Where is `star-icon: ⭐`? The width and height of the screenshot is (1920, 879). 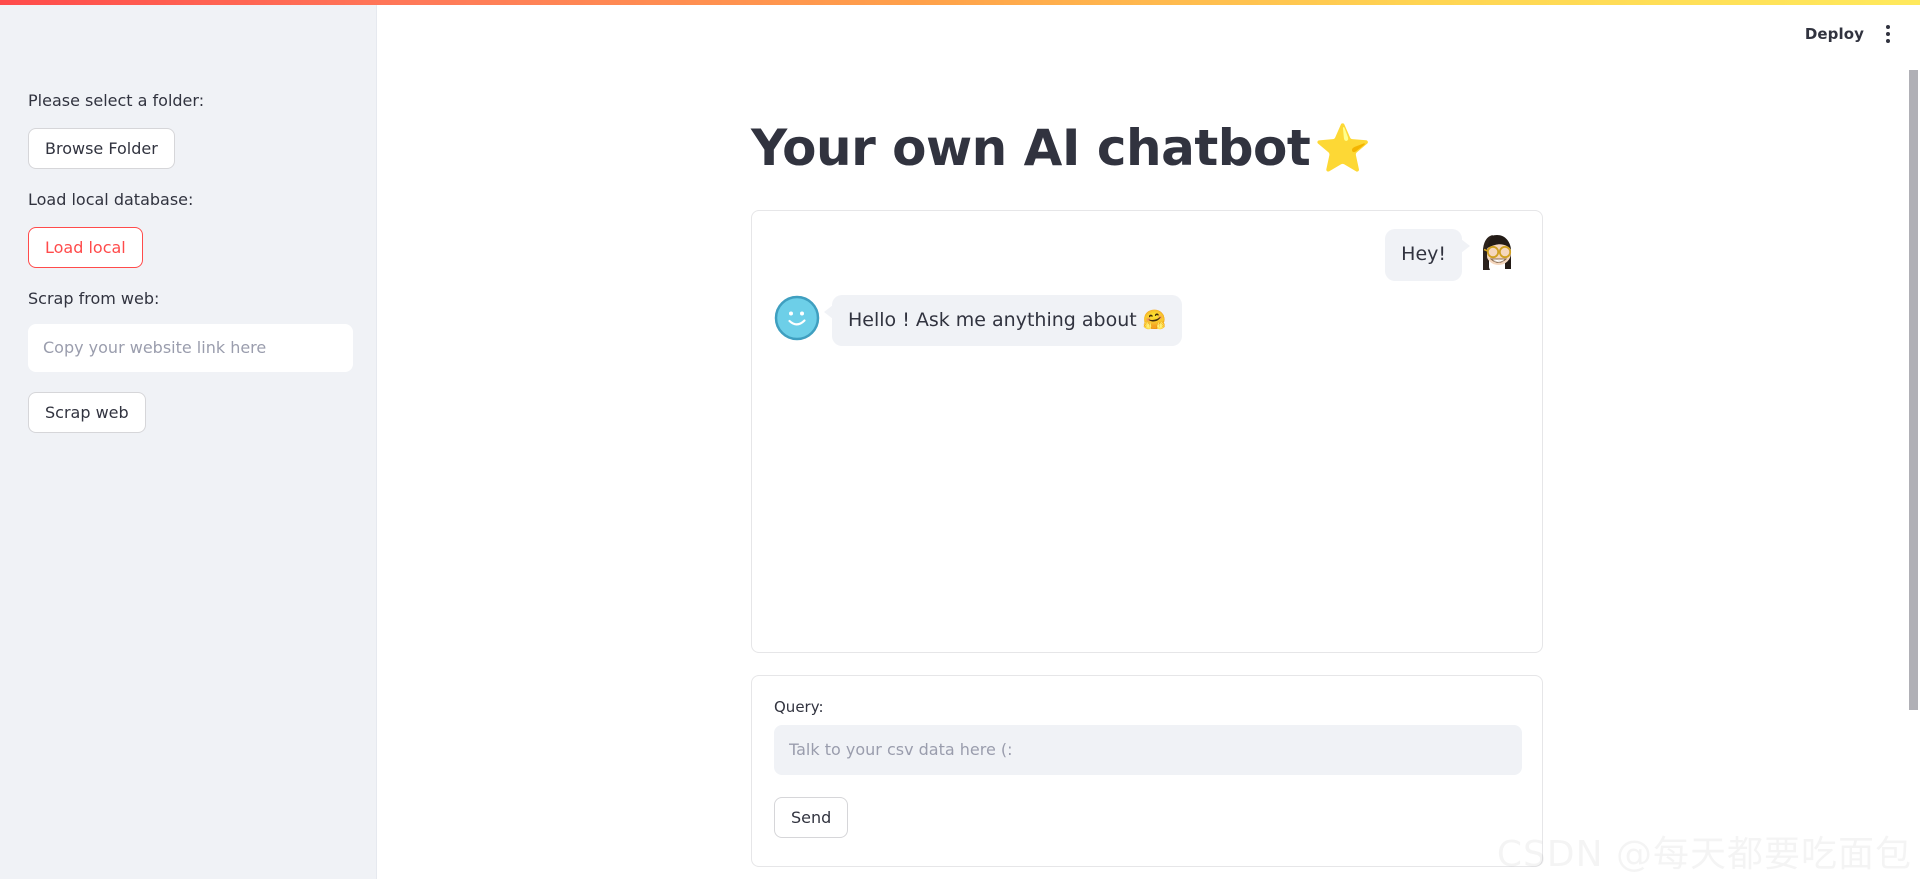
star-icon: ⭐ is located at coordinates (1343, 148).